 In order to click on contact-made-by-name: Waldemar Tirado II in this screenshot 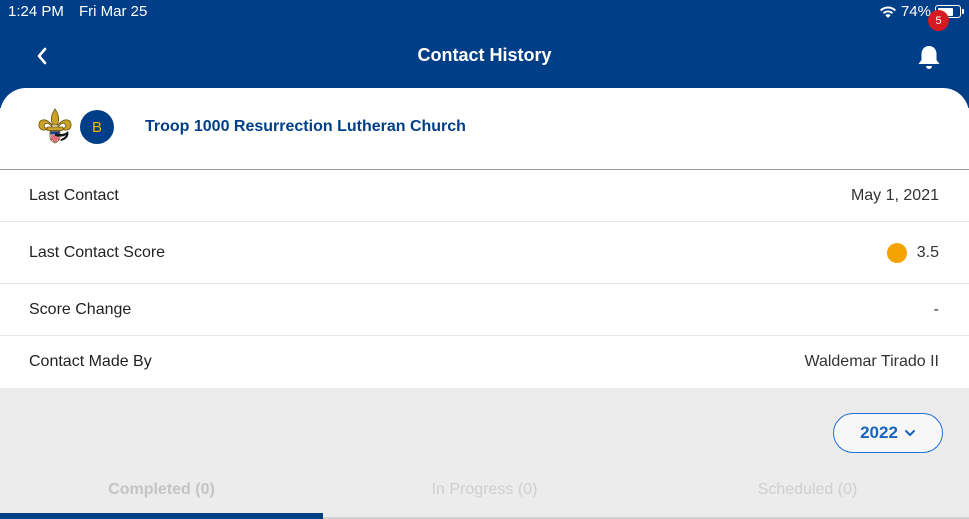, I will do `click(871, 361)`.